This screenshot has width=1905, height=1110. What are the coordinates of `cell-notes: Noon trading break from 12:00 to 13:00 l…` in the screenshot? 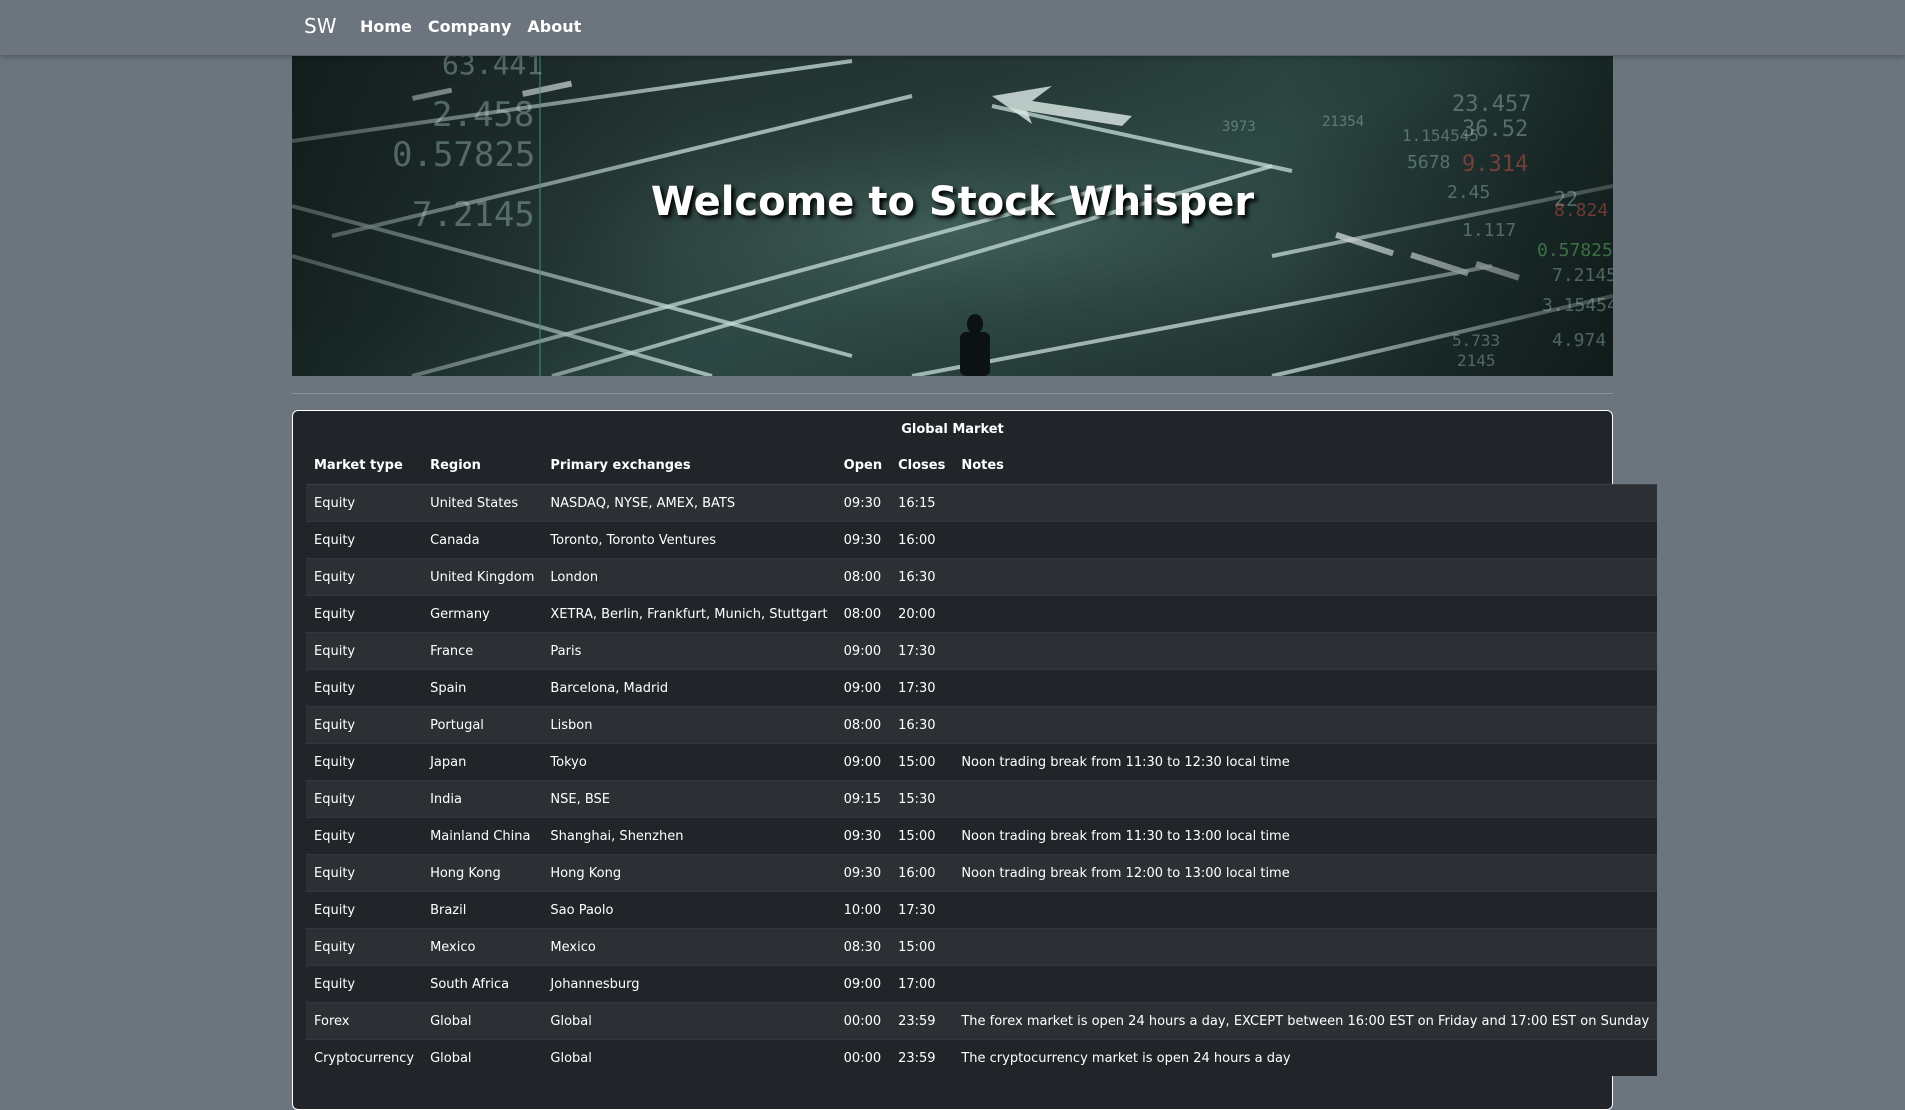 It's located at (1305, 873).